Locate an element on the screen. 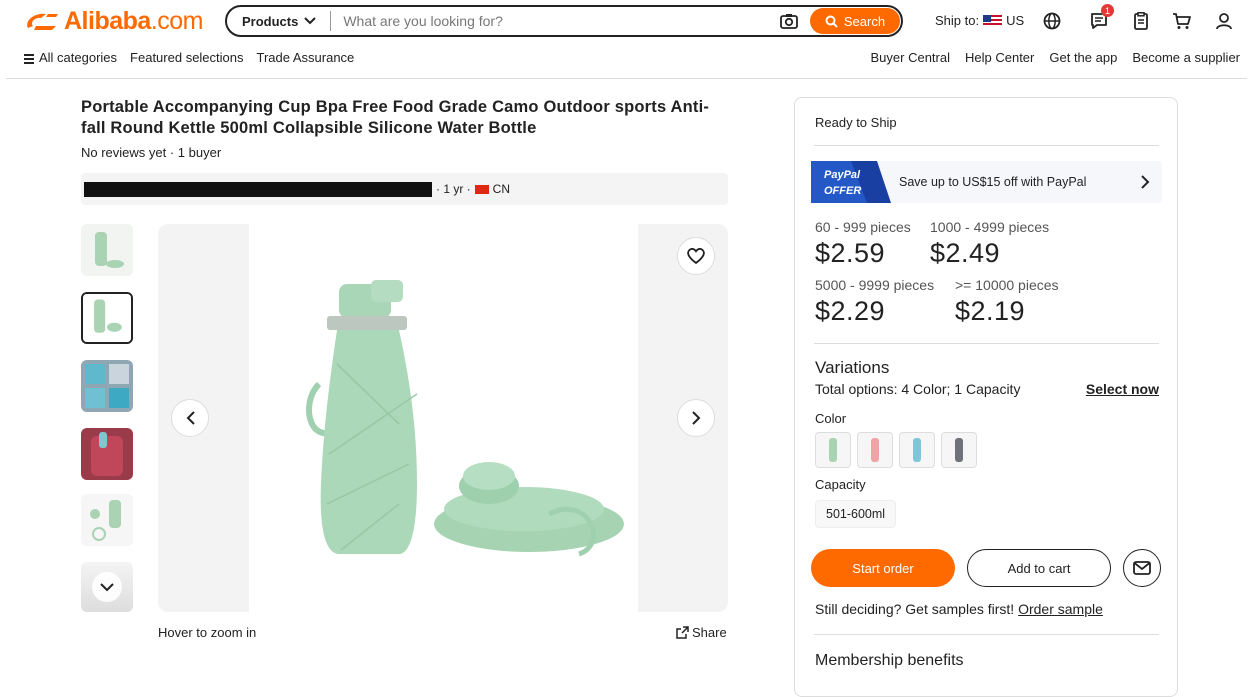 The height and width of the screenshot is (697, 1249). share-icon is located at coordinates (682, 632).